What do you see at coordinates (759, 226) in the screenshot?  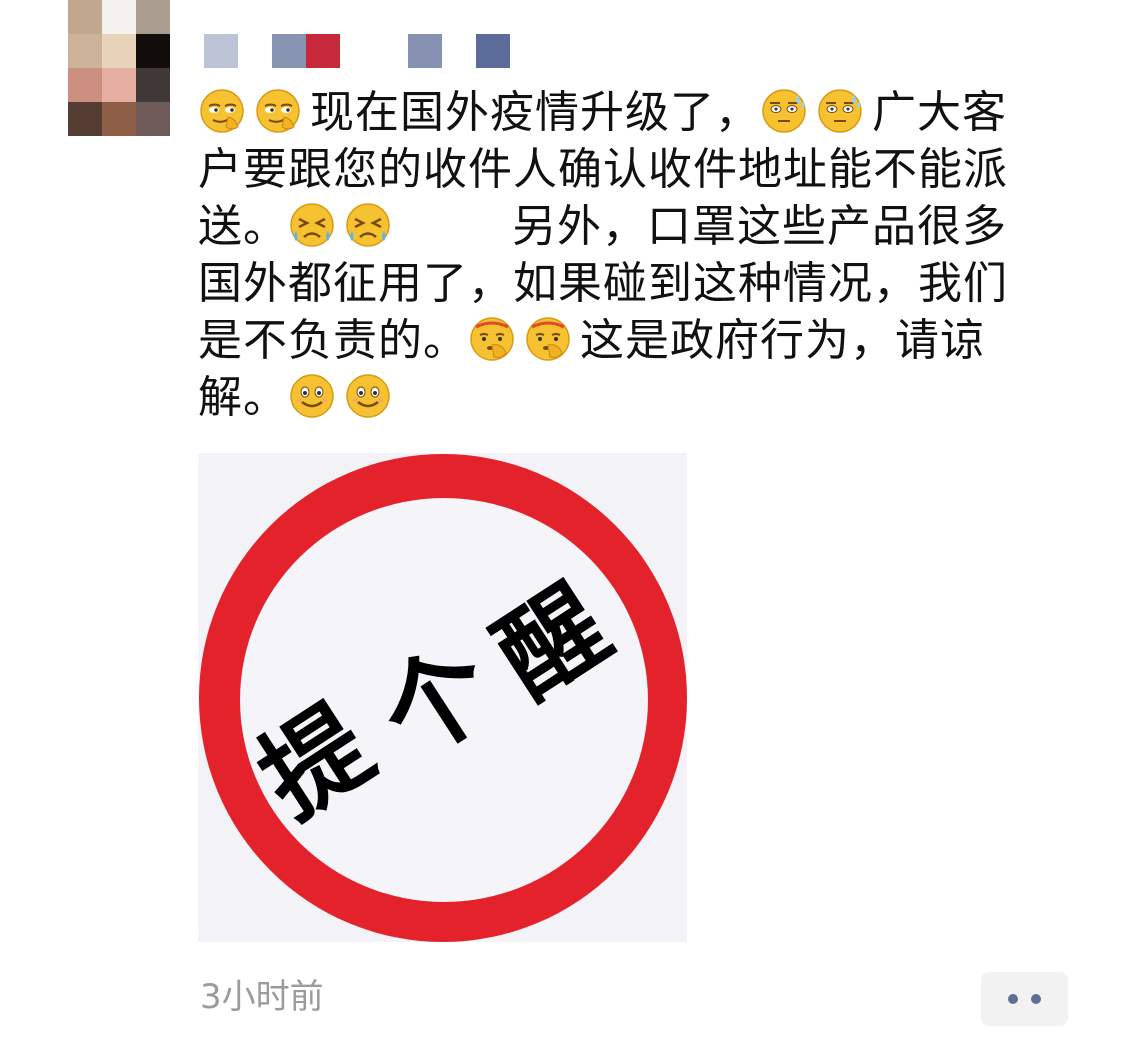 I see `post-text-segment: 另外，口罩这些产品很多` at bounding box center [759, 226].